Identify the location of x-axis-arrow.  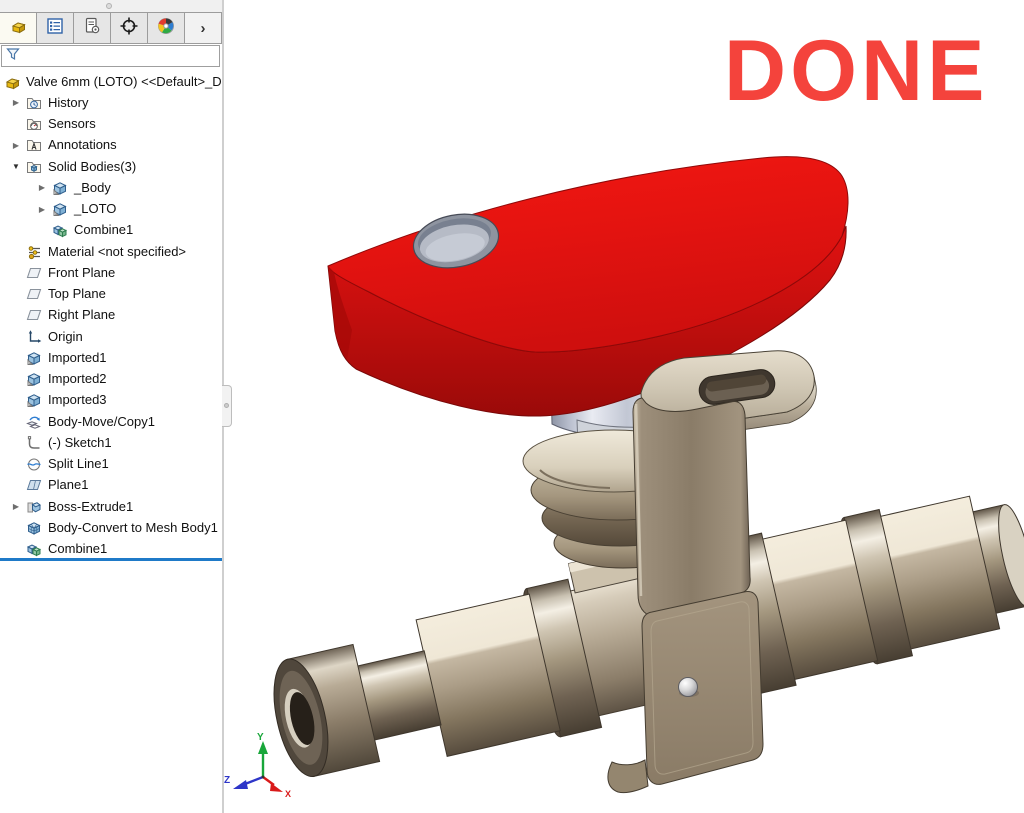
(276, 787).